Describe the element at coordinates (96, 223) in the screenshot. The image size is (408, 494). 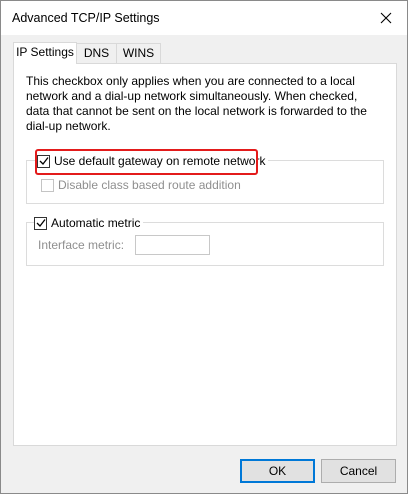
I see `automatic-metric-label: Automatic metric` at that location.